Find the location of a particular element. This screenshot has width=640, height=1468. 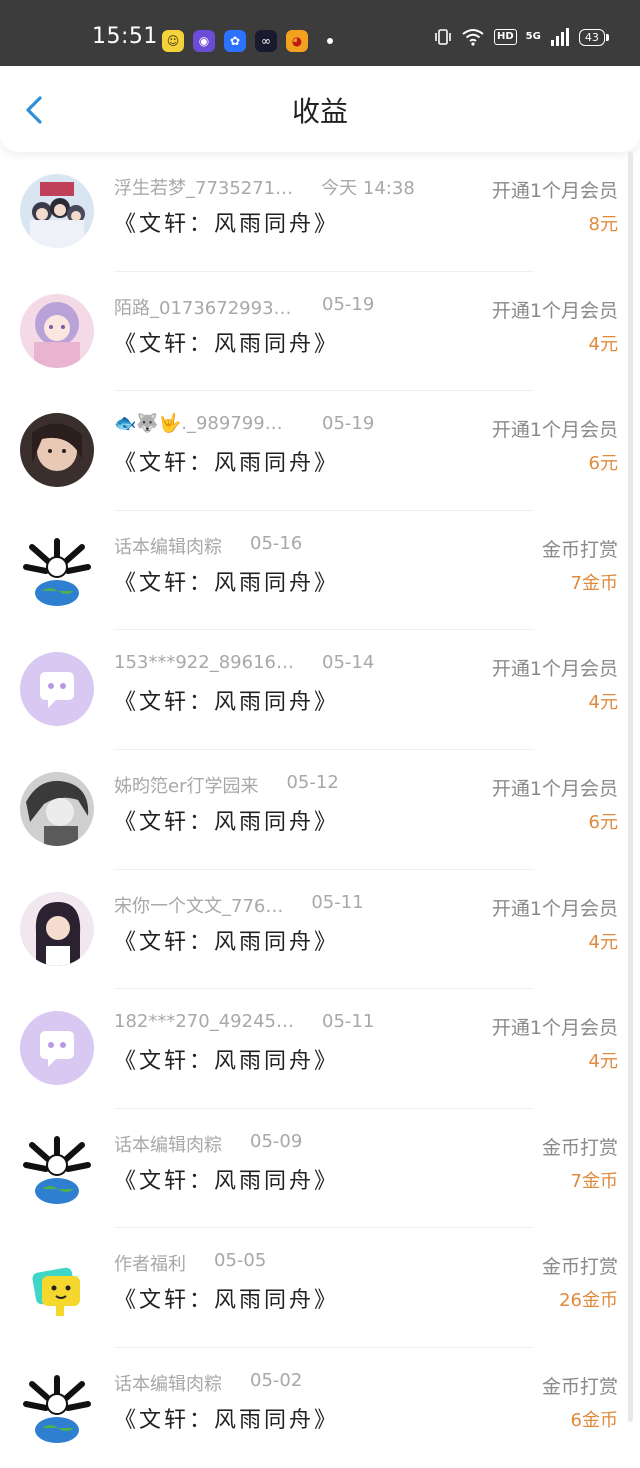

status-right-group: HD 5G 43 is located at coordinates (521, 37).